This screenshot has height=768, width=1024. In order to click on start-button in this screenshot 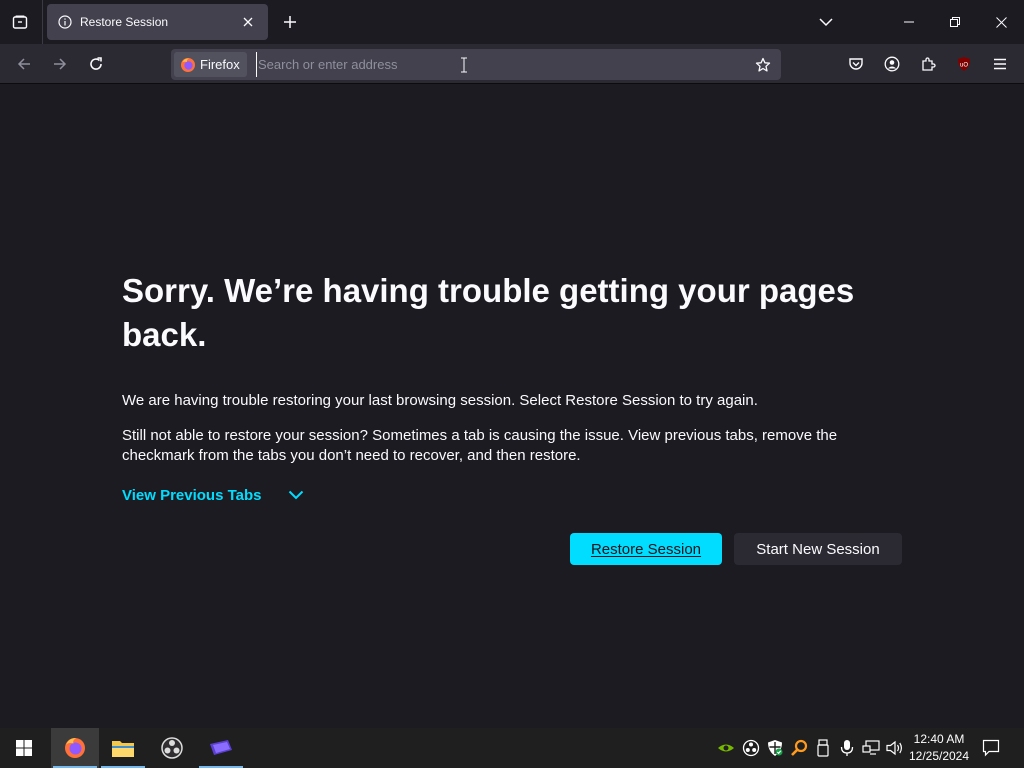, I will do `click(24, 748)`.